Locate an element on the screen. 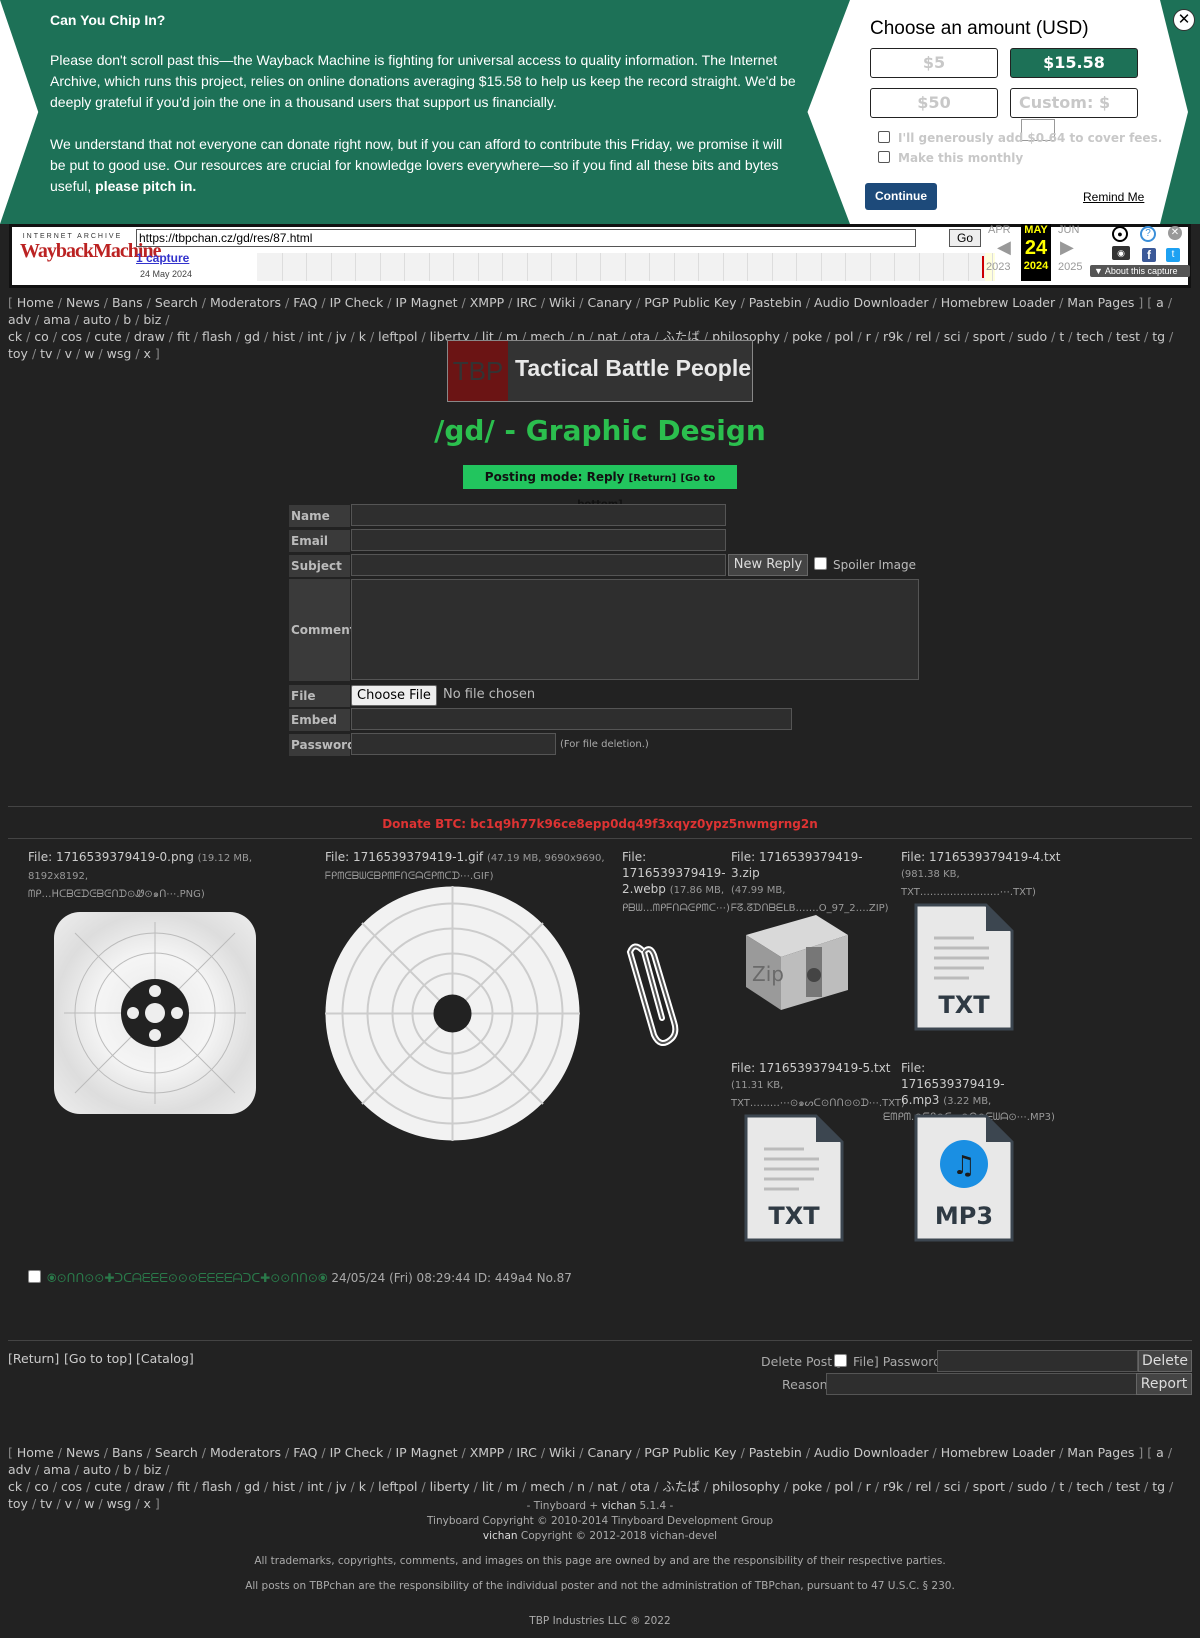 The height and width of the screenshot is (1638, 1200). boardlist-link: r9k is located at coordinates (893, 336).